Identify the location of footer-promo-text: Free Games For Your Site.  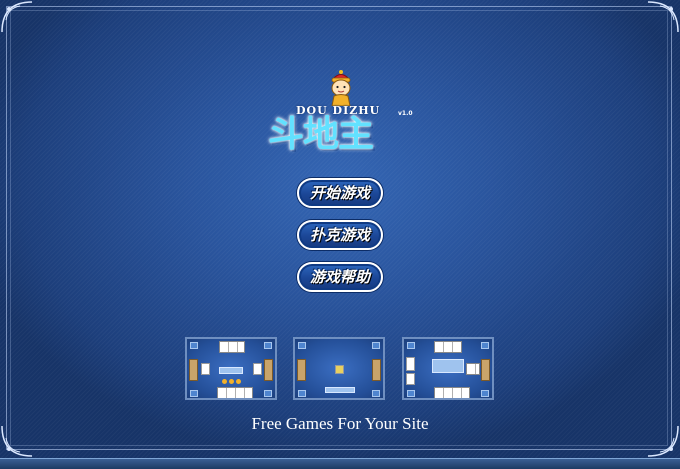
(340, 424).